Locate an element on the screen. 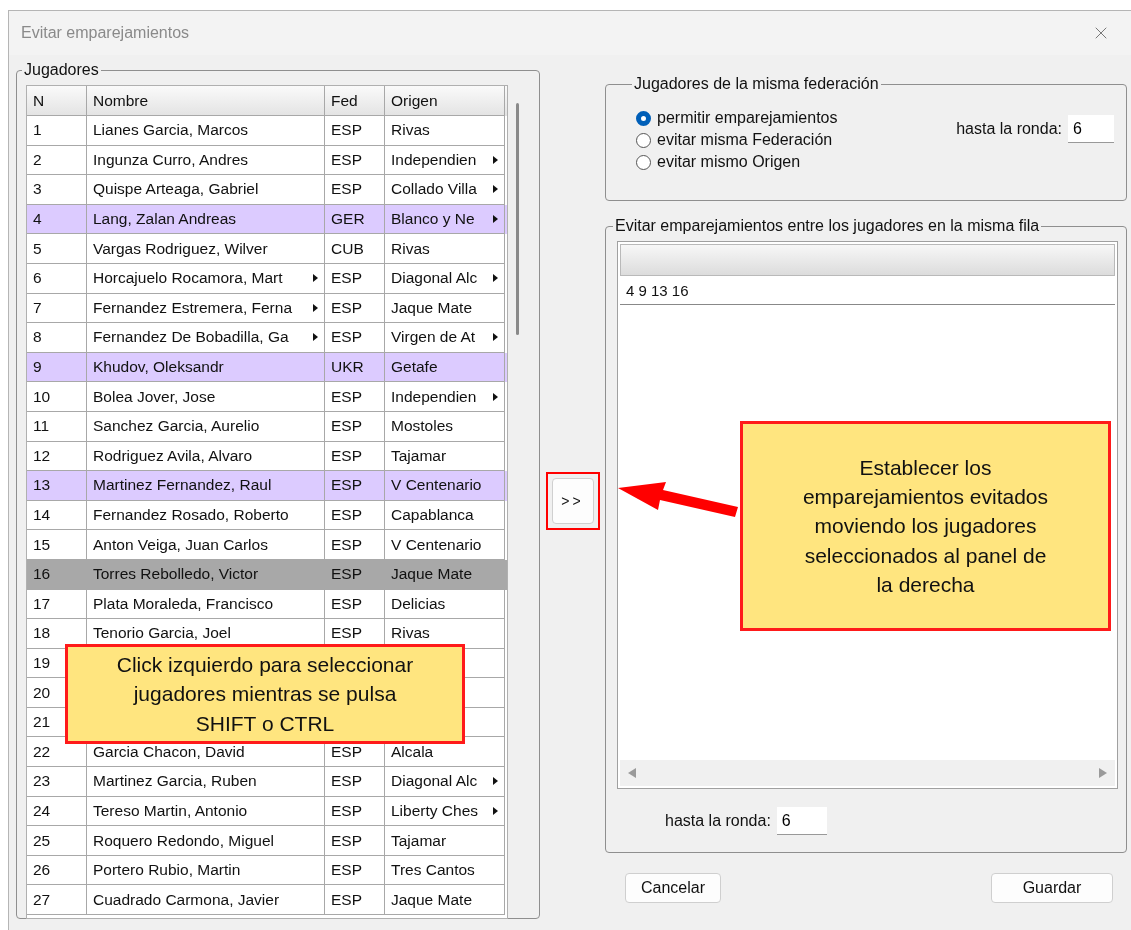 The image size is (1131, 930). table-row: 14 Fernandez Rosado, Roberto ESP Capablanca is located at coordinates (267, 515).